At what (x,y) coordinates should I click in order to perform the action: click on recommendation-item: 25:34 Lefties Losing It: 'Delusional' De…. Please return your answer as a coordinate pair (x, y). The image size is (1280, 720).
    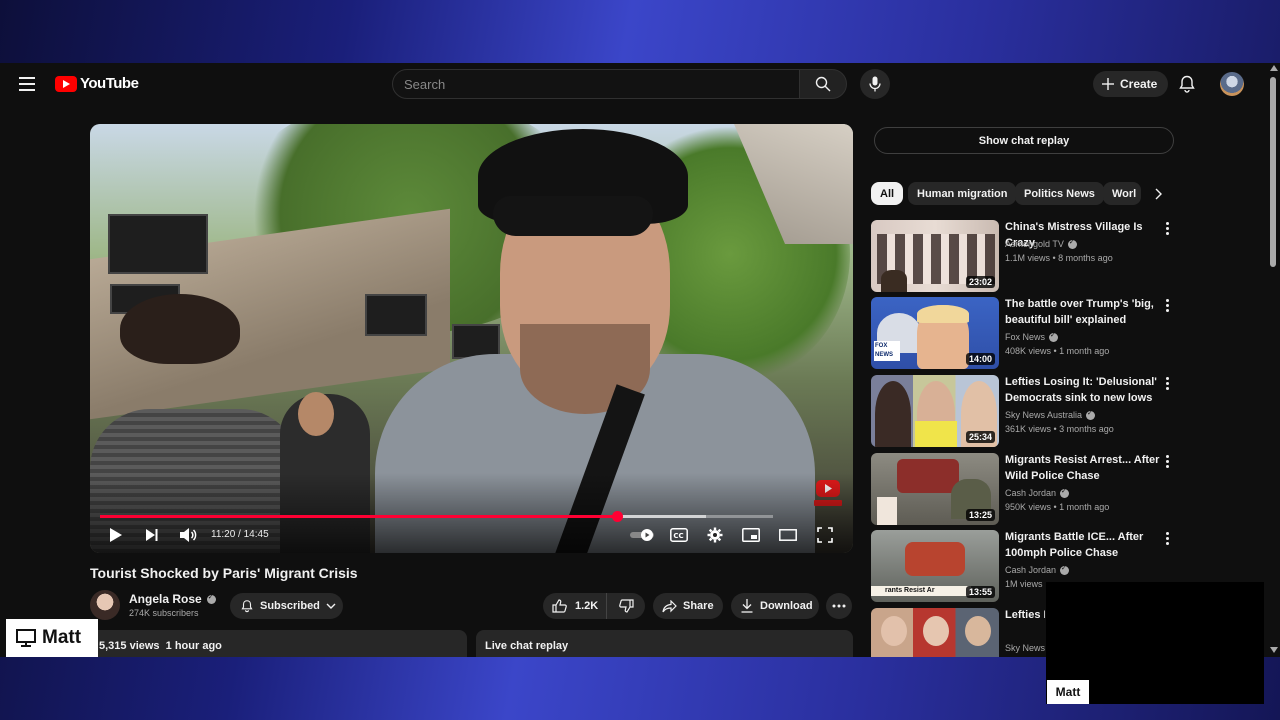
    Looking at the image, I should click on (1021, 411).